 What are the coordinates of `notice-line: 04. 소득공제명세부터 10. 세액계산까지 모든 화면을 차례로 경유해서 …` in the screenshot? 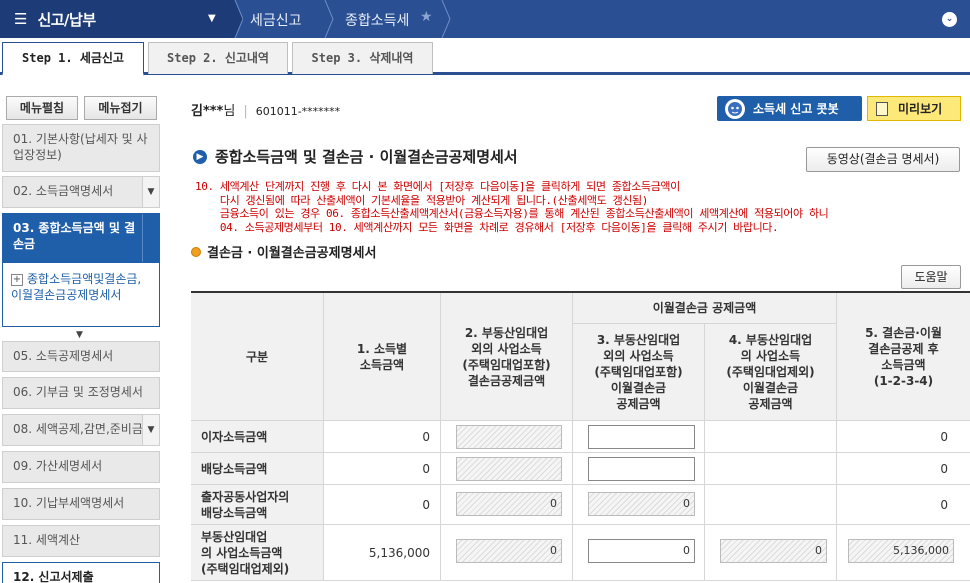 It's located at (487, 227).